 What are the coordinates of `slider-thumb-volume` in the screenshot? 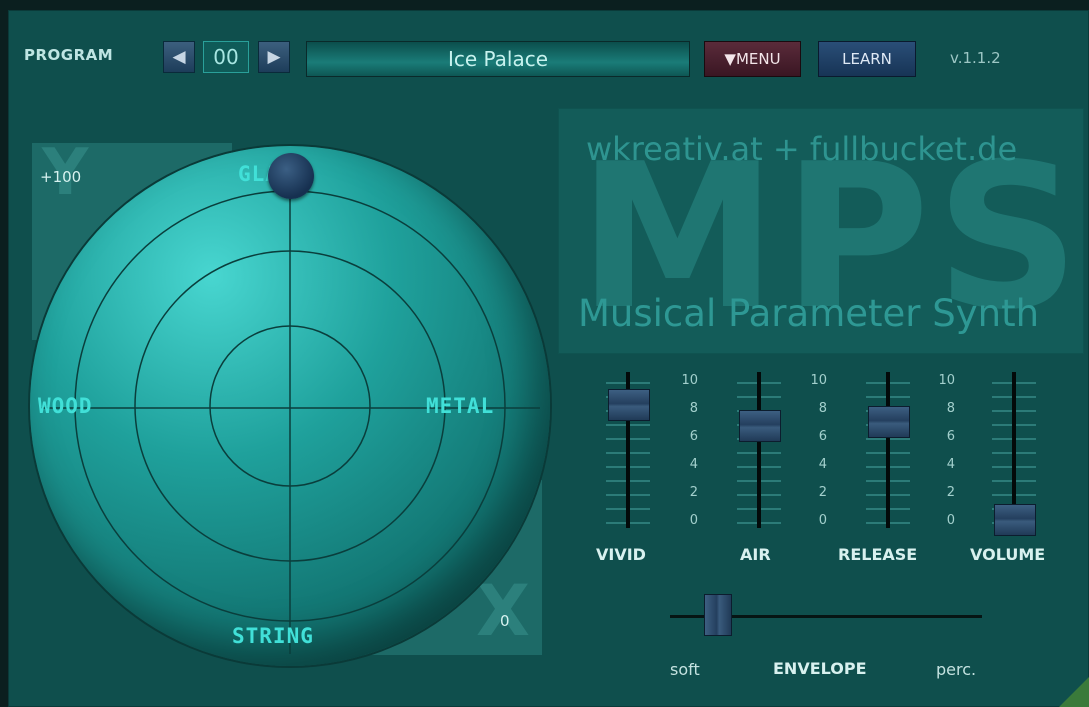 It's located at (1015, 520).